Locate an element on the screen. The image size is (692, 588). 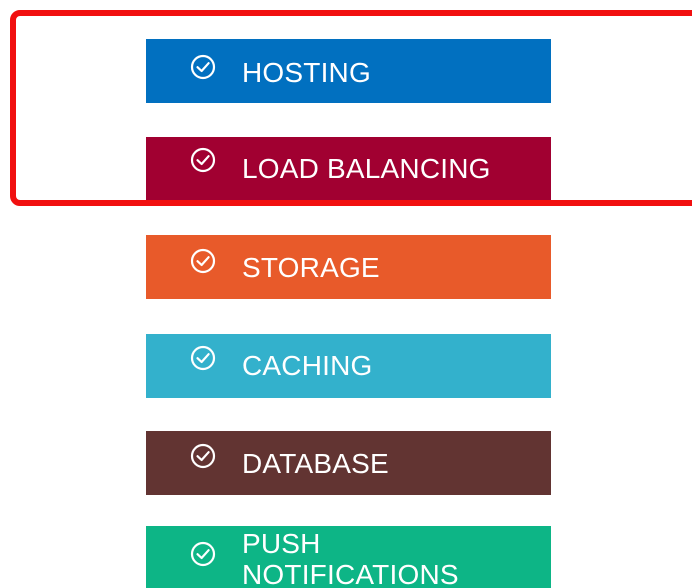
service-label: CACHING is located at coordinates (307, 365).